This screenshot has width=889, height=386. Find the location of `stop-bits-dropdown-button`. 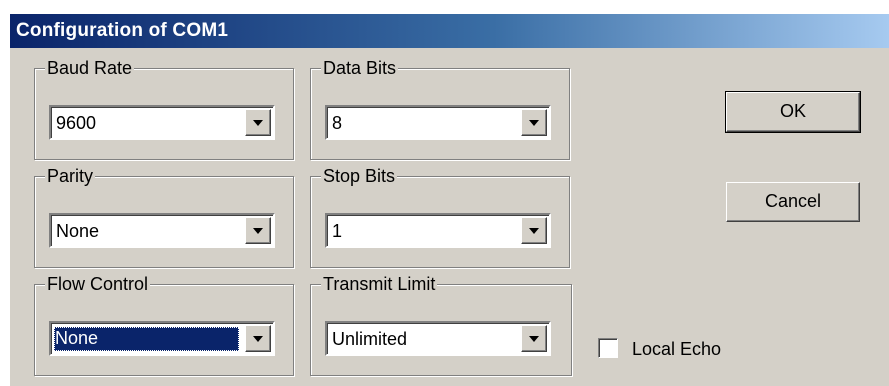

stop-bits-dropdown-button is located at coordinates (534, 230).